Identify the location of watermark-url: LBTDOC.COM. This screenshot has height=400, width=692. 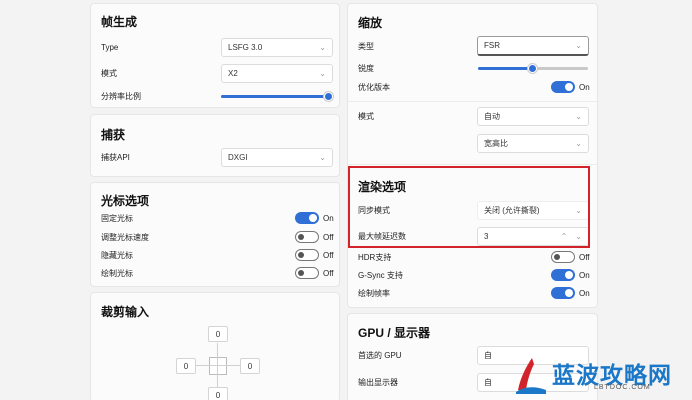
(622, 387).